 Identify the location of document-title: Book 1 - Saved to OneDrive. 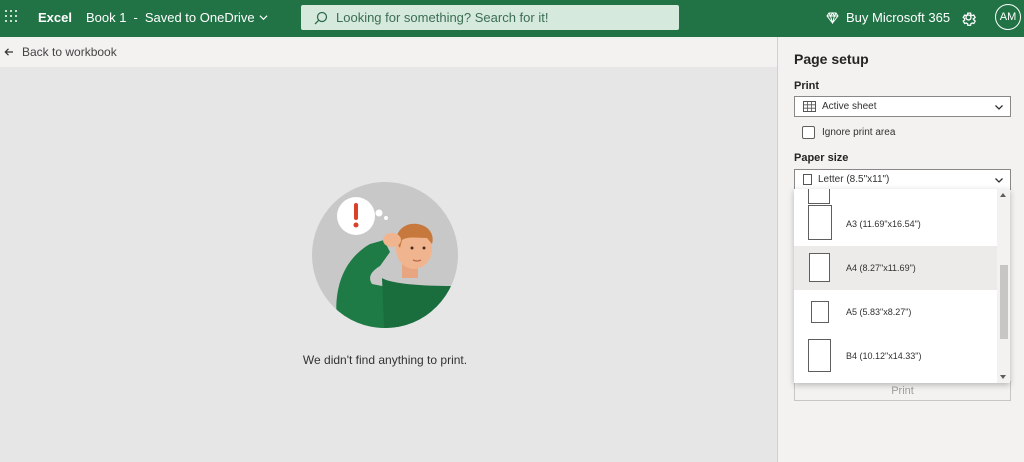
(177, 17).